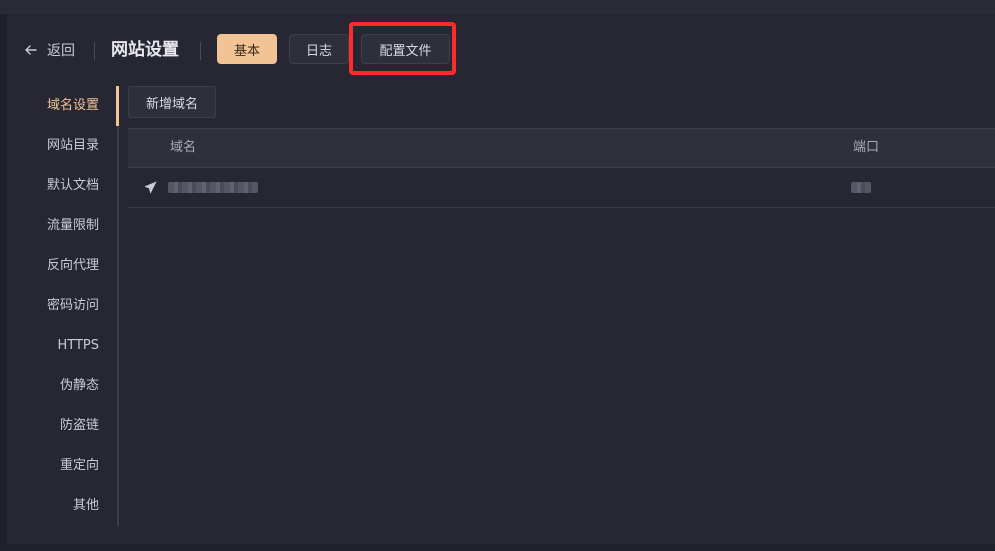 This screenshot has width=995, height=551. Describe the element at coordinates (866, 147) in the screenshot. I see `column-port: 端口` at that location.